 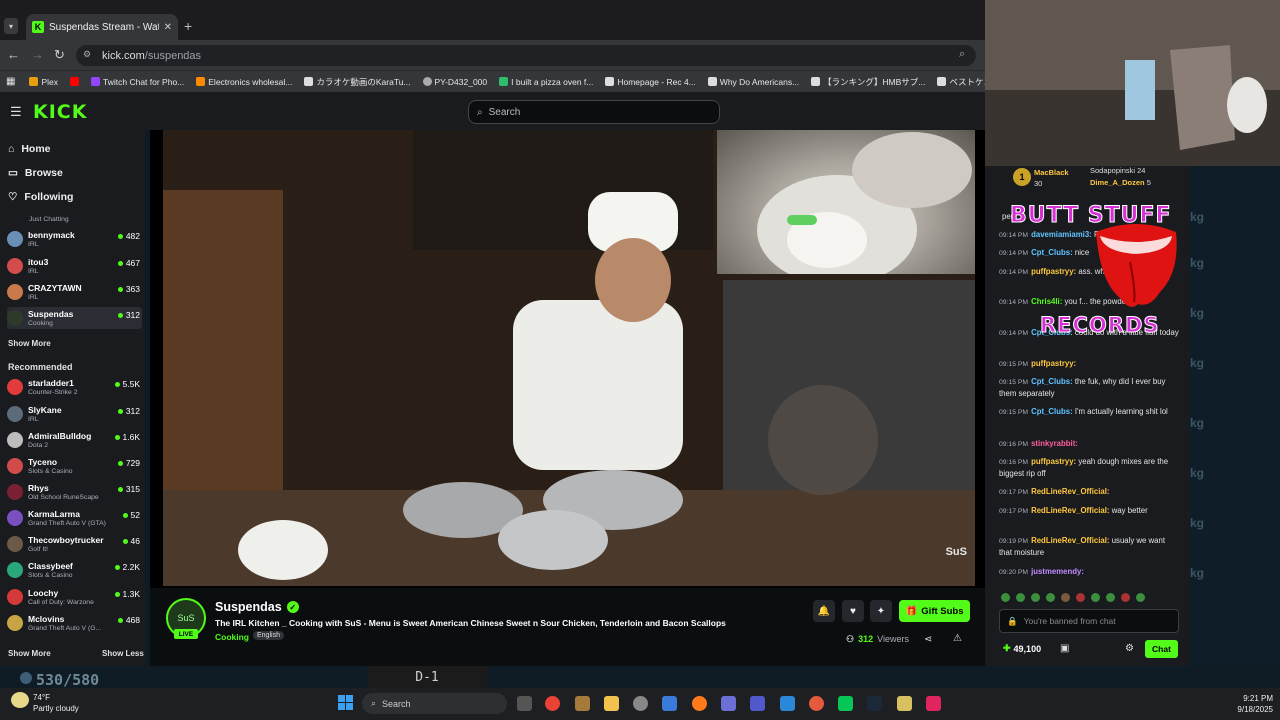 I want to click on recommended-channel: AdmiralBulldog Dota 2 1.6K, so click(x=74, y=440).